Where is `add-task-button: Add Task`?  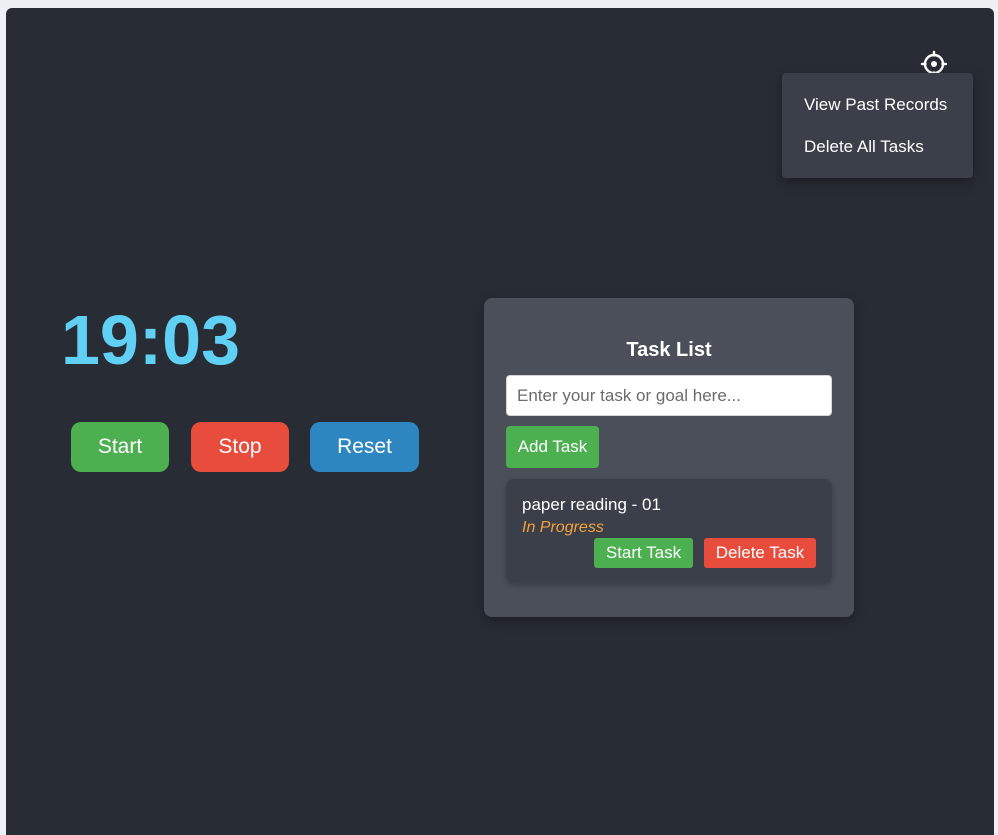 add-task-button: Add Task is located at coordinates (552, 447).